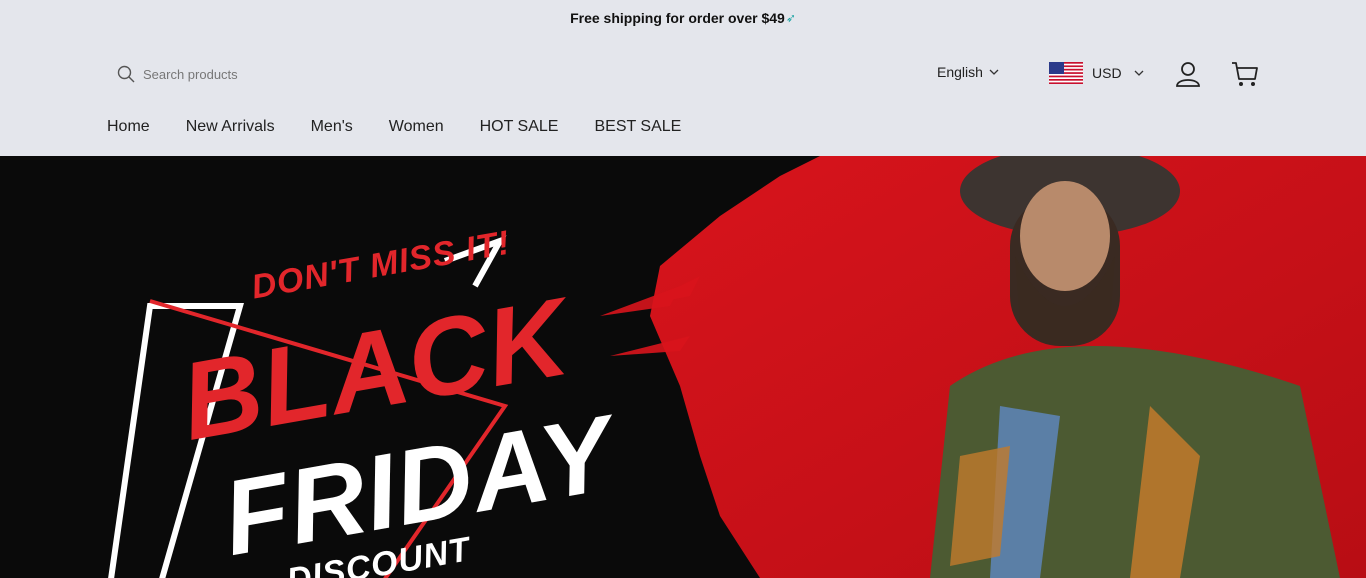  Describe the element at coordinates (1066, 73) in the screenshot. I see `us-flag-icon` at that location.